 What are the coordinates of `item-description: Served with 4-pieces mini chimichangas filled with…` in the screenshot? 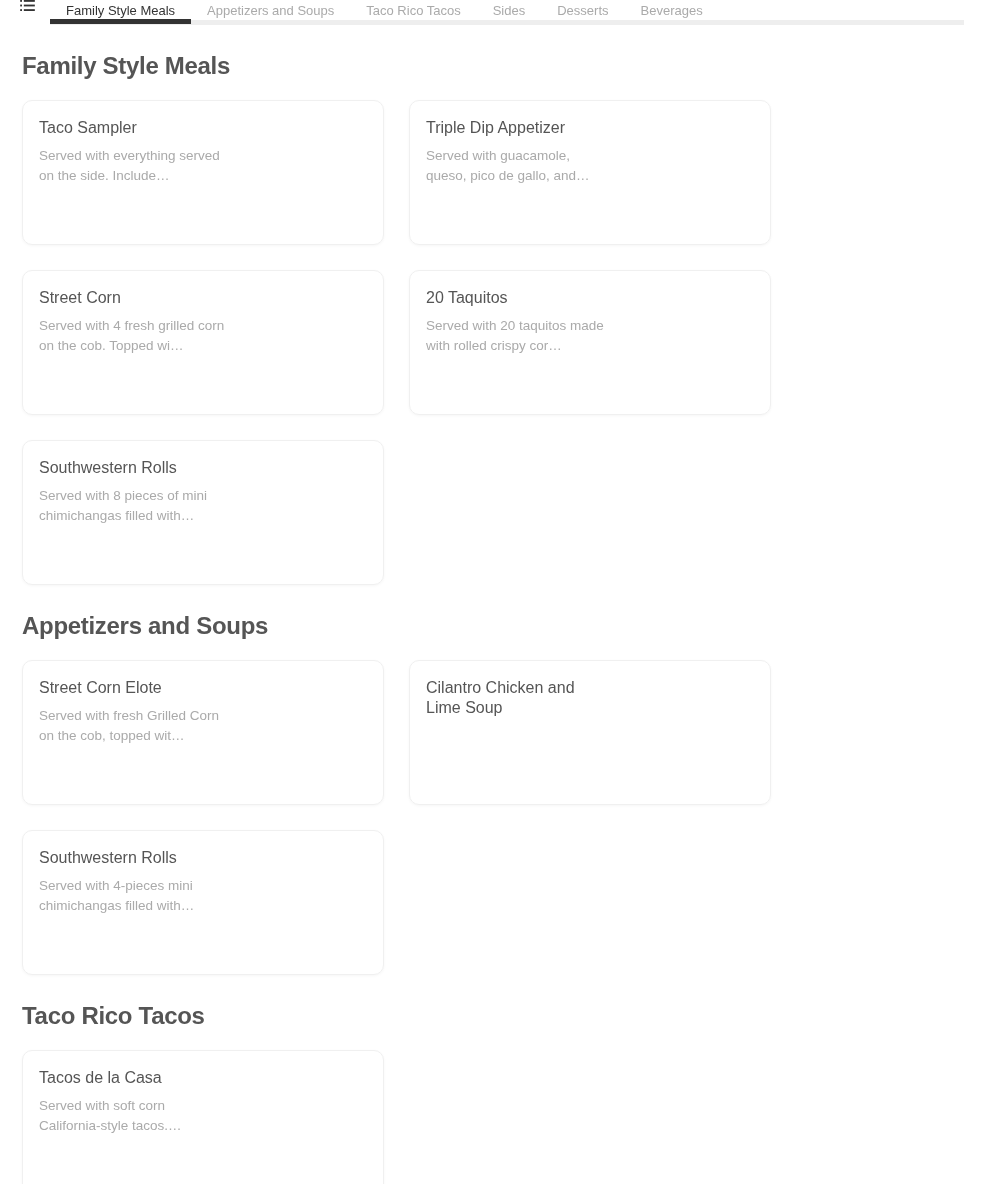 It's located at (117, 896).